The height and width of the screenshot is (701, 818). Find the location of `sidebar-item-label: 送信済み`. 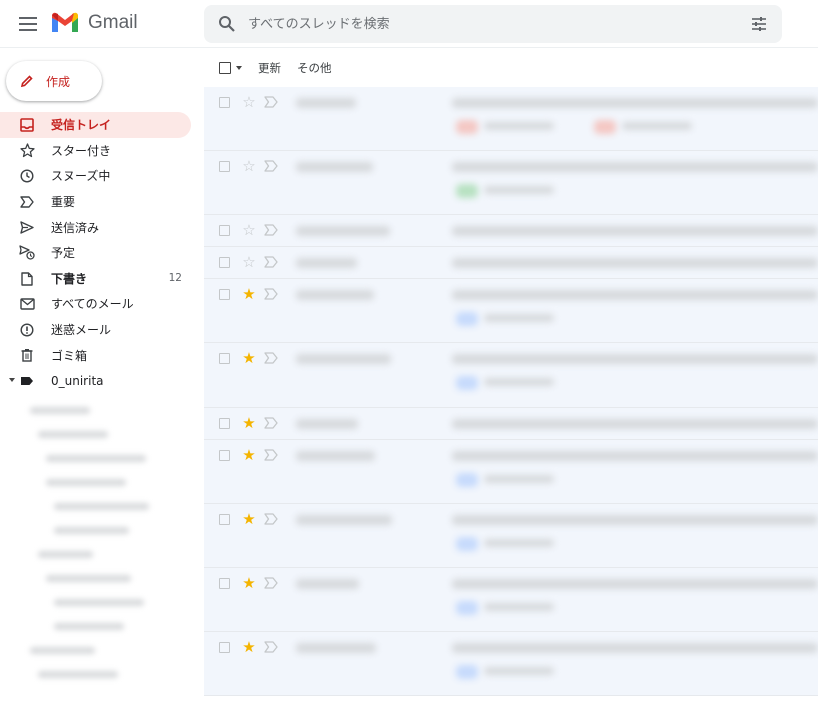

sidebar-item-label: 送信済み is located at coordinates (75, 227).